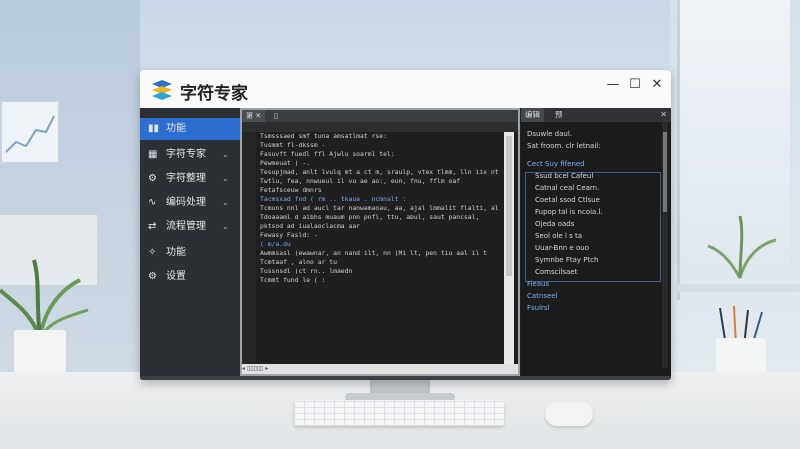 The image size is (800, 449). What do you see at coordinates (333, 199) in the screenshot?
I see `code-line: Tacmsxad fnd ( rm .. tkaua . ncmnalt :` at bounding box center [333, 199].